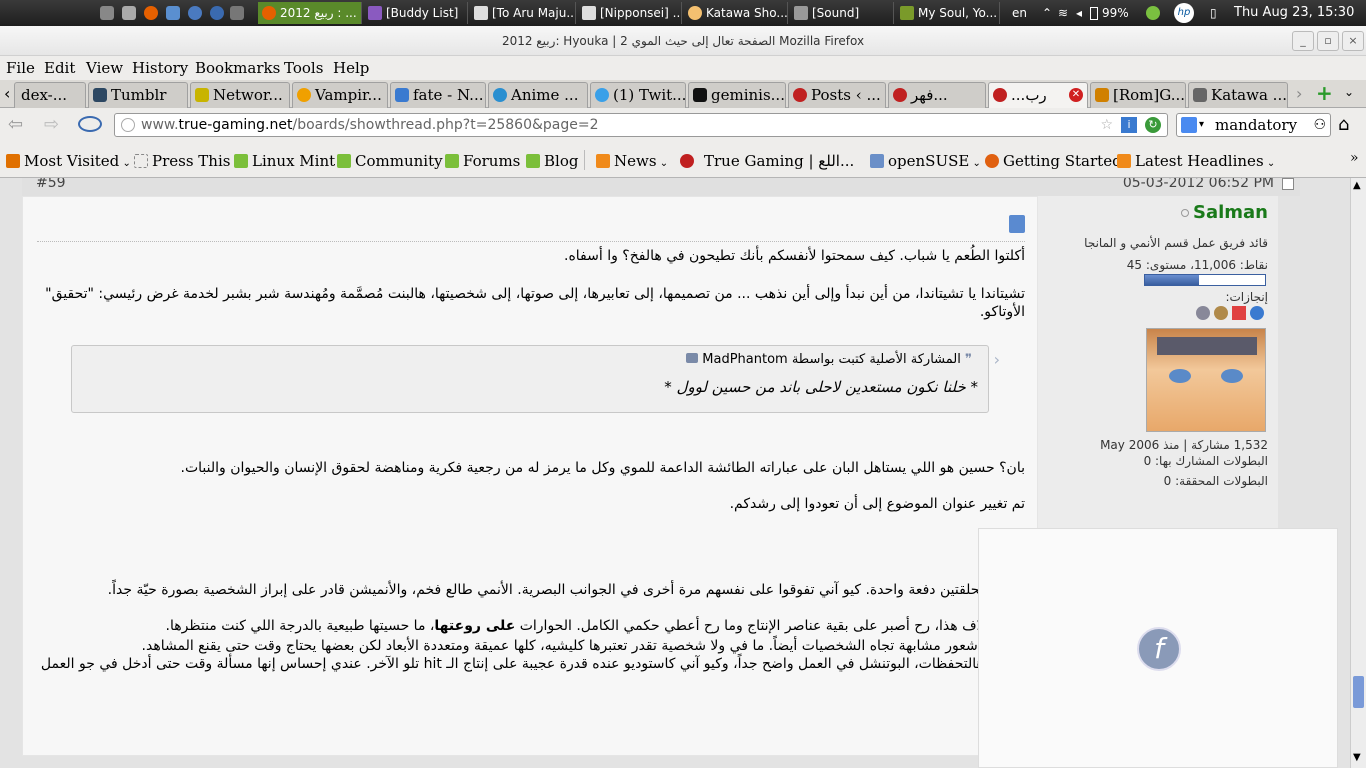 The image size is (1366, 768). I want to click on bookmark-forums: Forums, so click(482, 161).